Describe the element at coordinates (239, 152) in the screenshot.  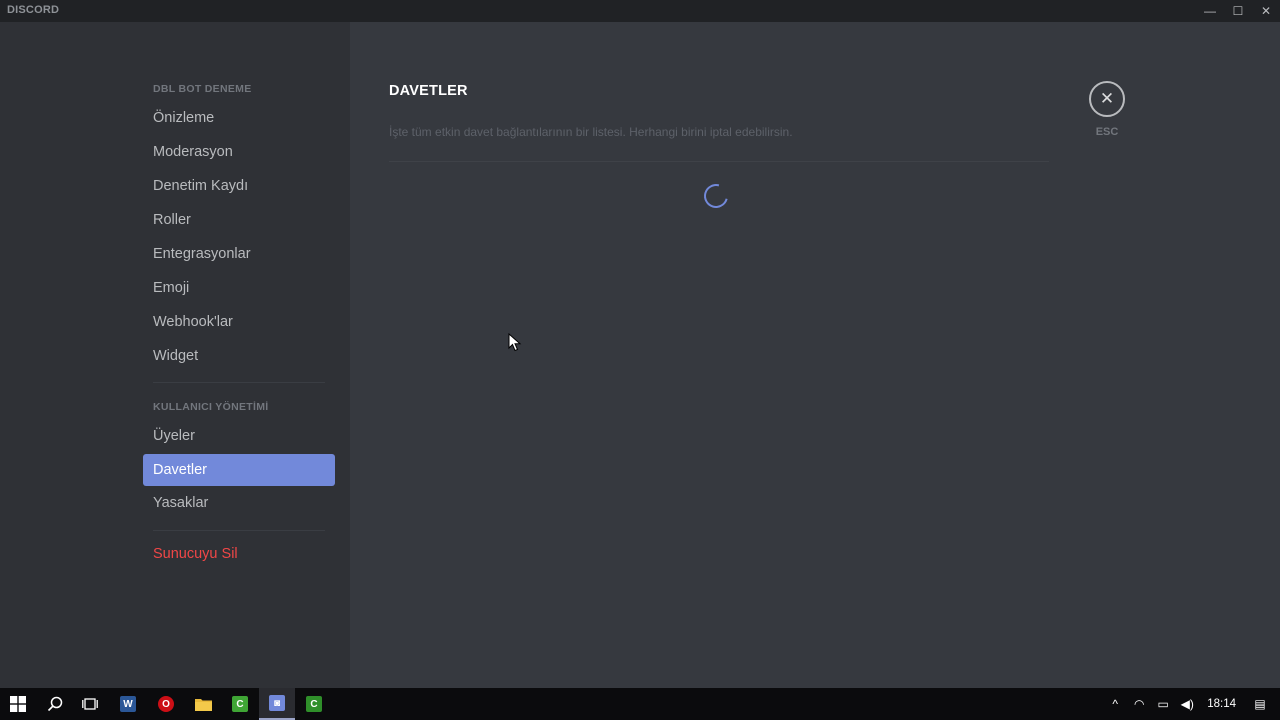
I see `sidebar-item-moderation: Moderasyon` at that location.